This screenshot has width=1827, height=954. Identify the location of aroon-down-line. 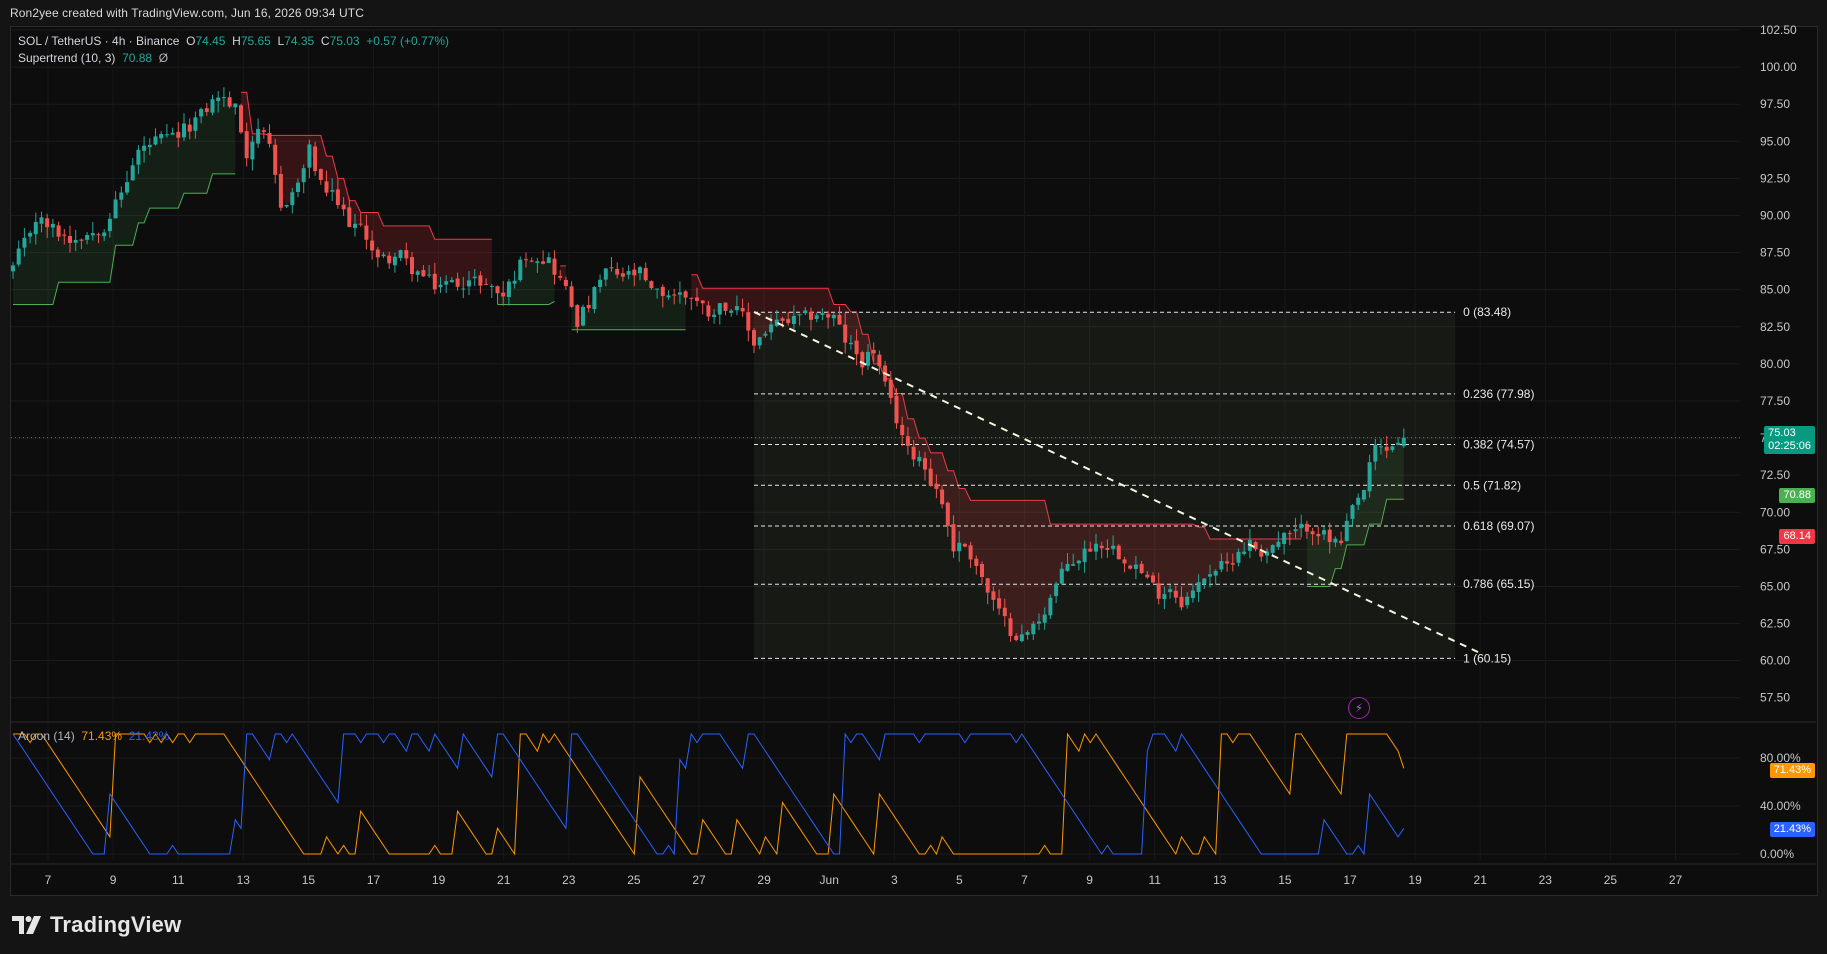
(708, 794).